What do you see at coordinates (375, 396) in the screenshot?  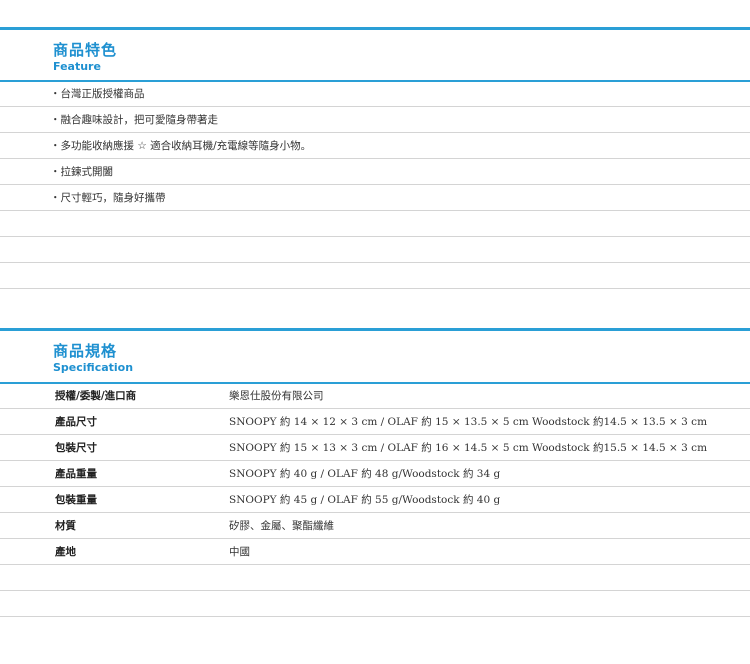 I see `table-row: 授權/委製/進口商 樂恩仕股份有限公司` at bounding box center [375, 396].